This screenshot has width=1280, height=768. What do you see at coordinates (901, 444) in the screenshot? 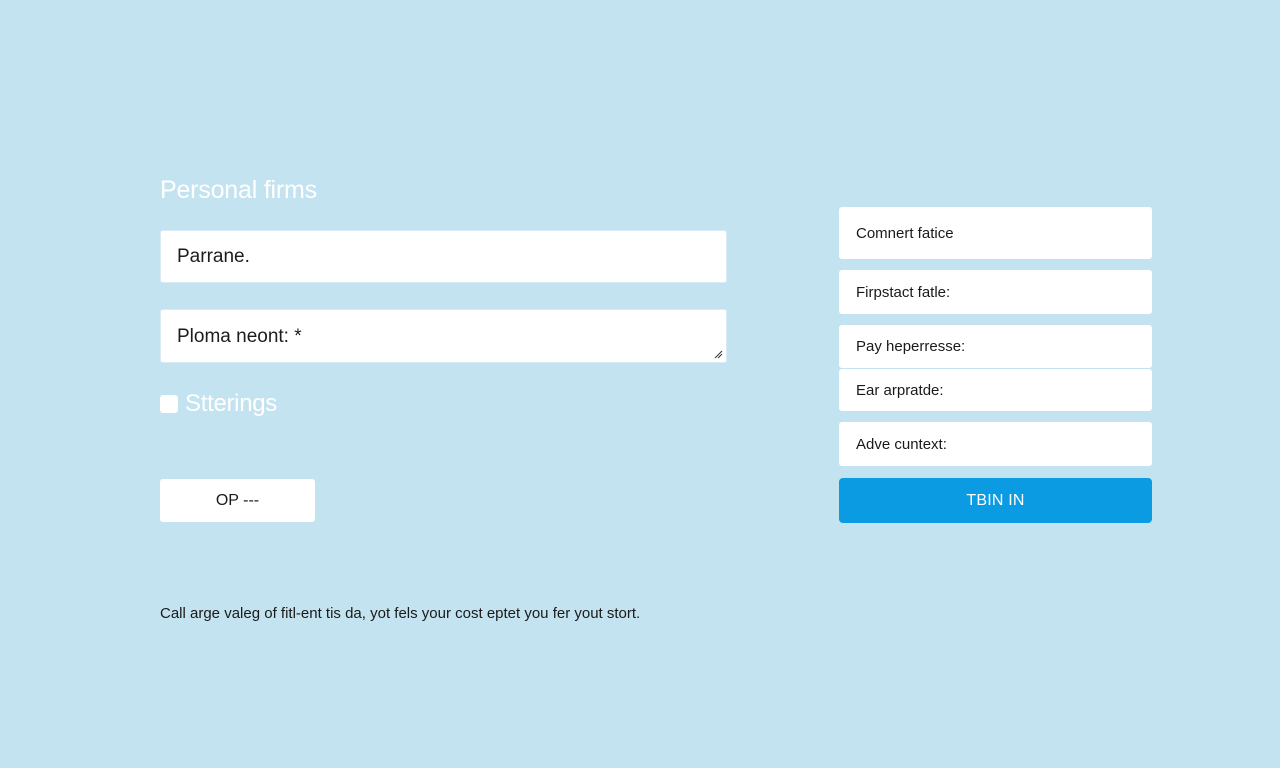
I see `context-field-label: Adve cuntext:` at bounding box center [901, 444].